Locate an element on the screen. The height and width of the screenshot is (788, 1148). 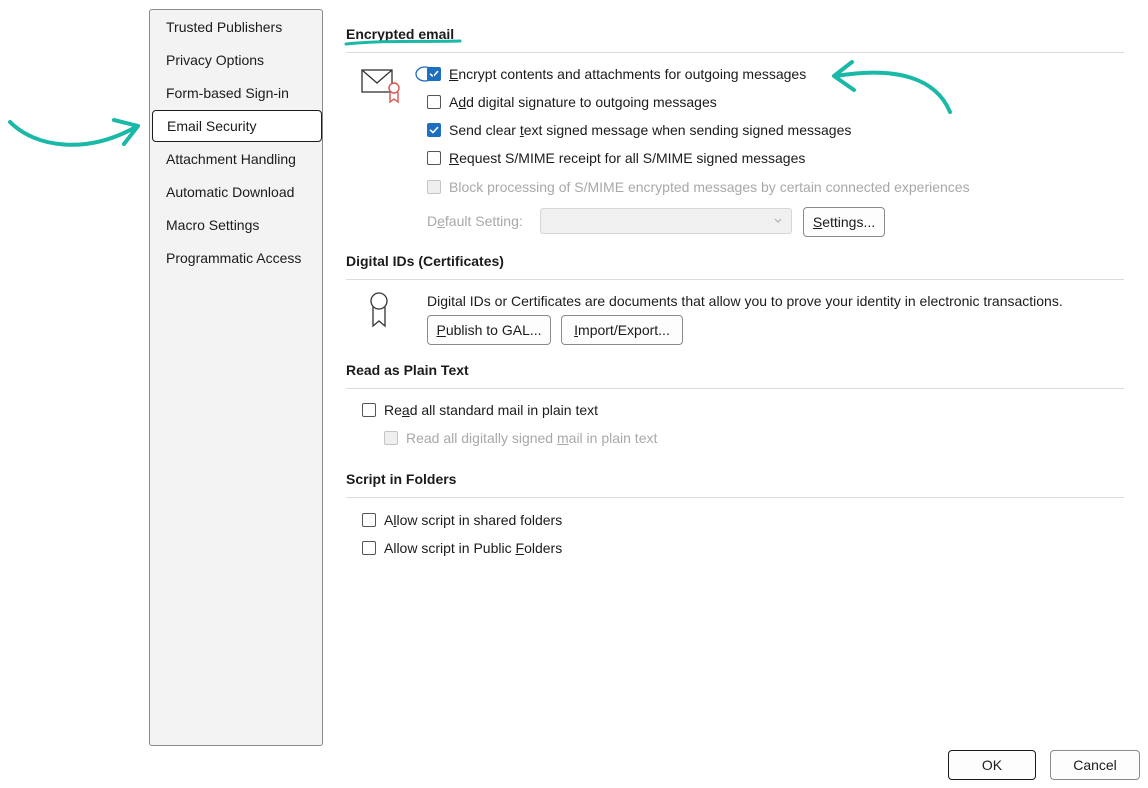
chevron-down-icon is located at coordinates (778, 220).